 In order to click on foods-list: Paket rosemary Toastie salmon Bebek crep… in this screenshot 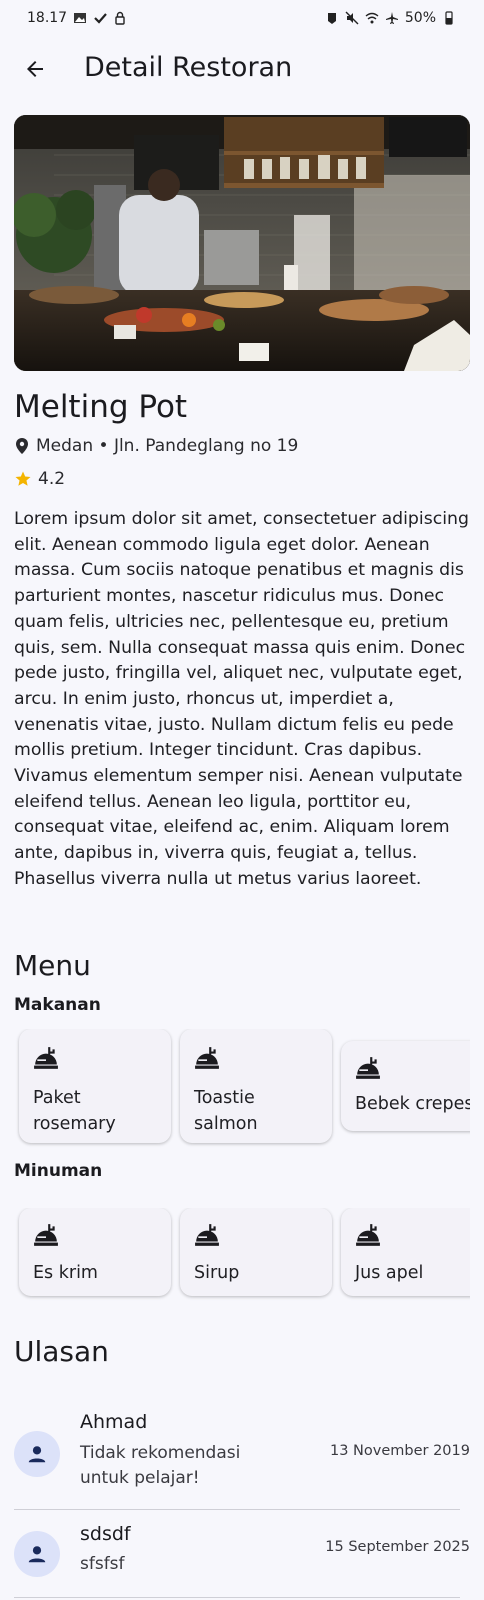, I will do `click(235, 1089)`.